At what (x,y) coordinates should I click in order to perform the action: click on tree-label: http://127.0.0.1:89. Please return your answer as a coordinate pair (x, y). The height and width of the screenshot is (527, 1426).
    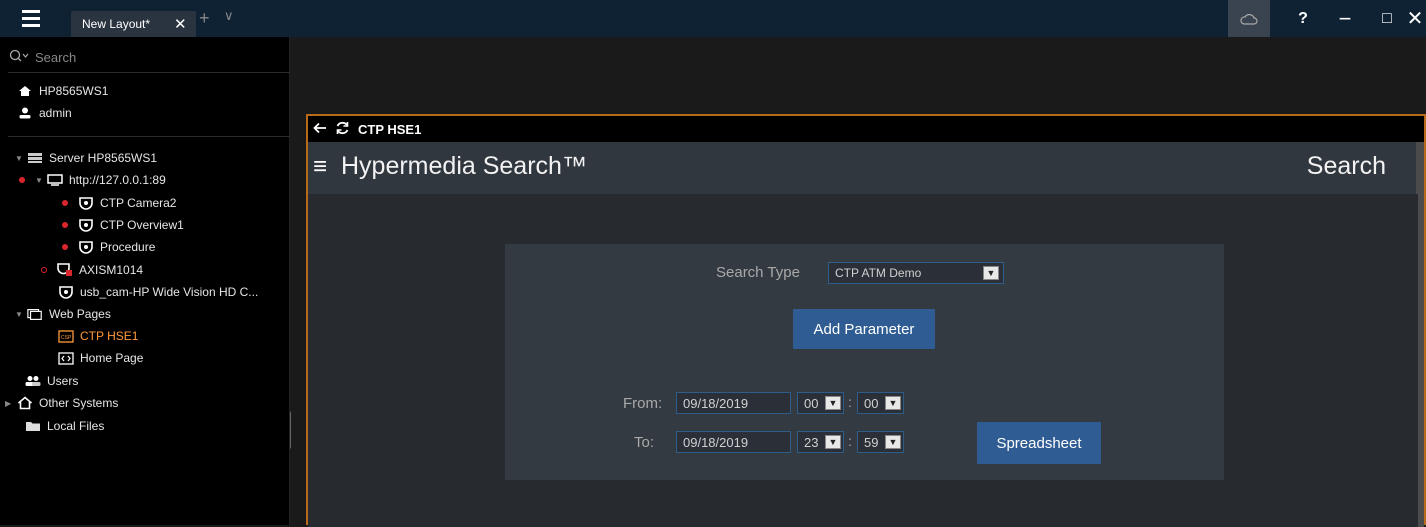
    Looking at the image, I should click on (117, 180).